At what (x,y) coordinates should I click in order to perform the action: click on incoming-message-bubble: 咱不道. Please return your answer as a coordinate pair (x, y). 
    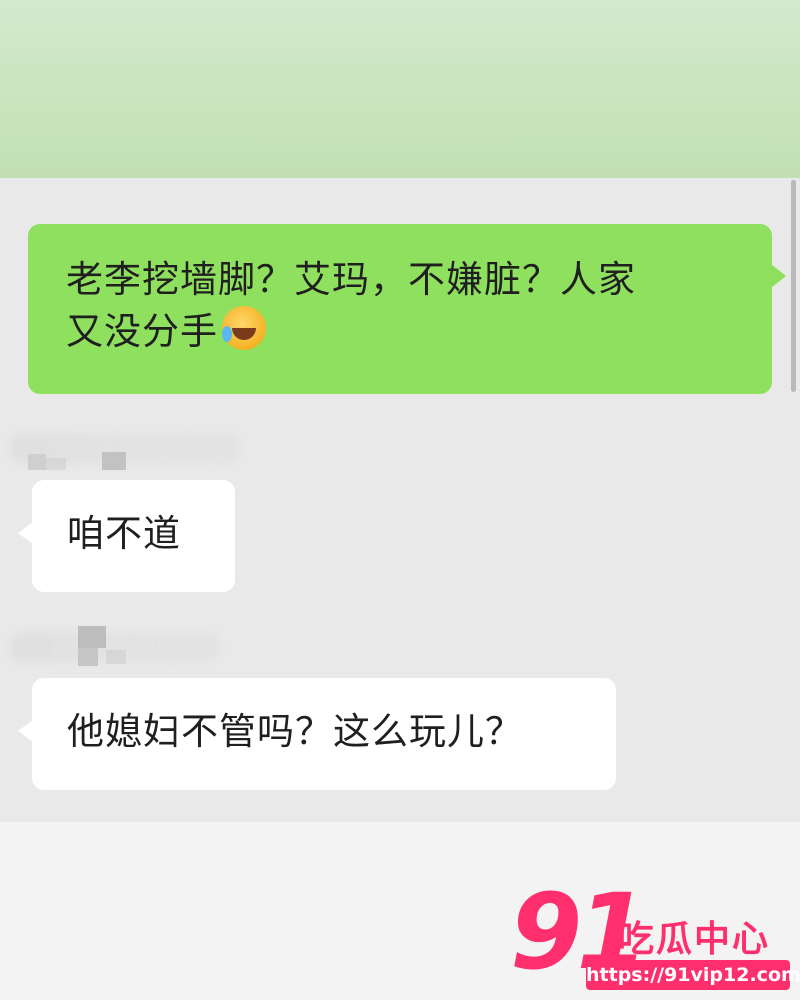
    Looking at the image, I should click on (126, 536).